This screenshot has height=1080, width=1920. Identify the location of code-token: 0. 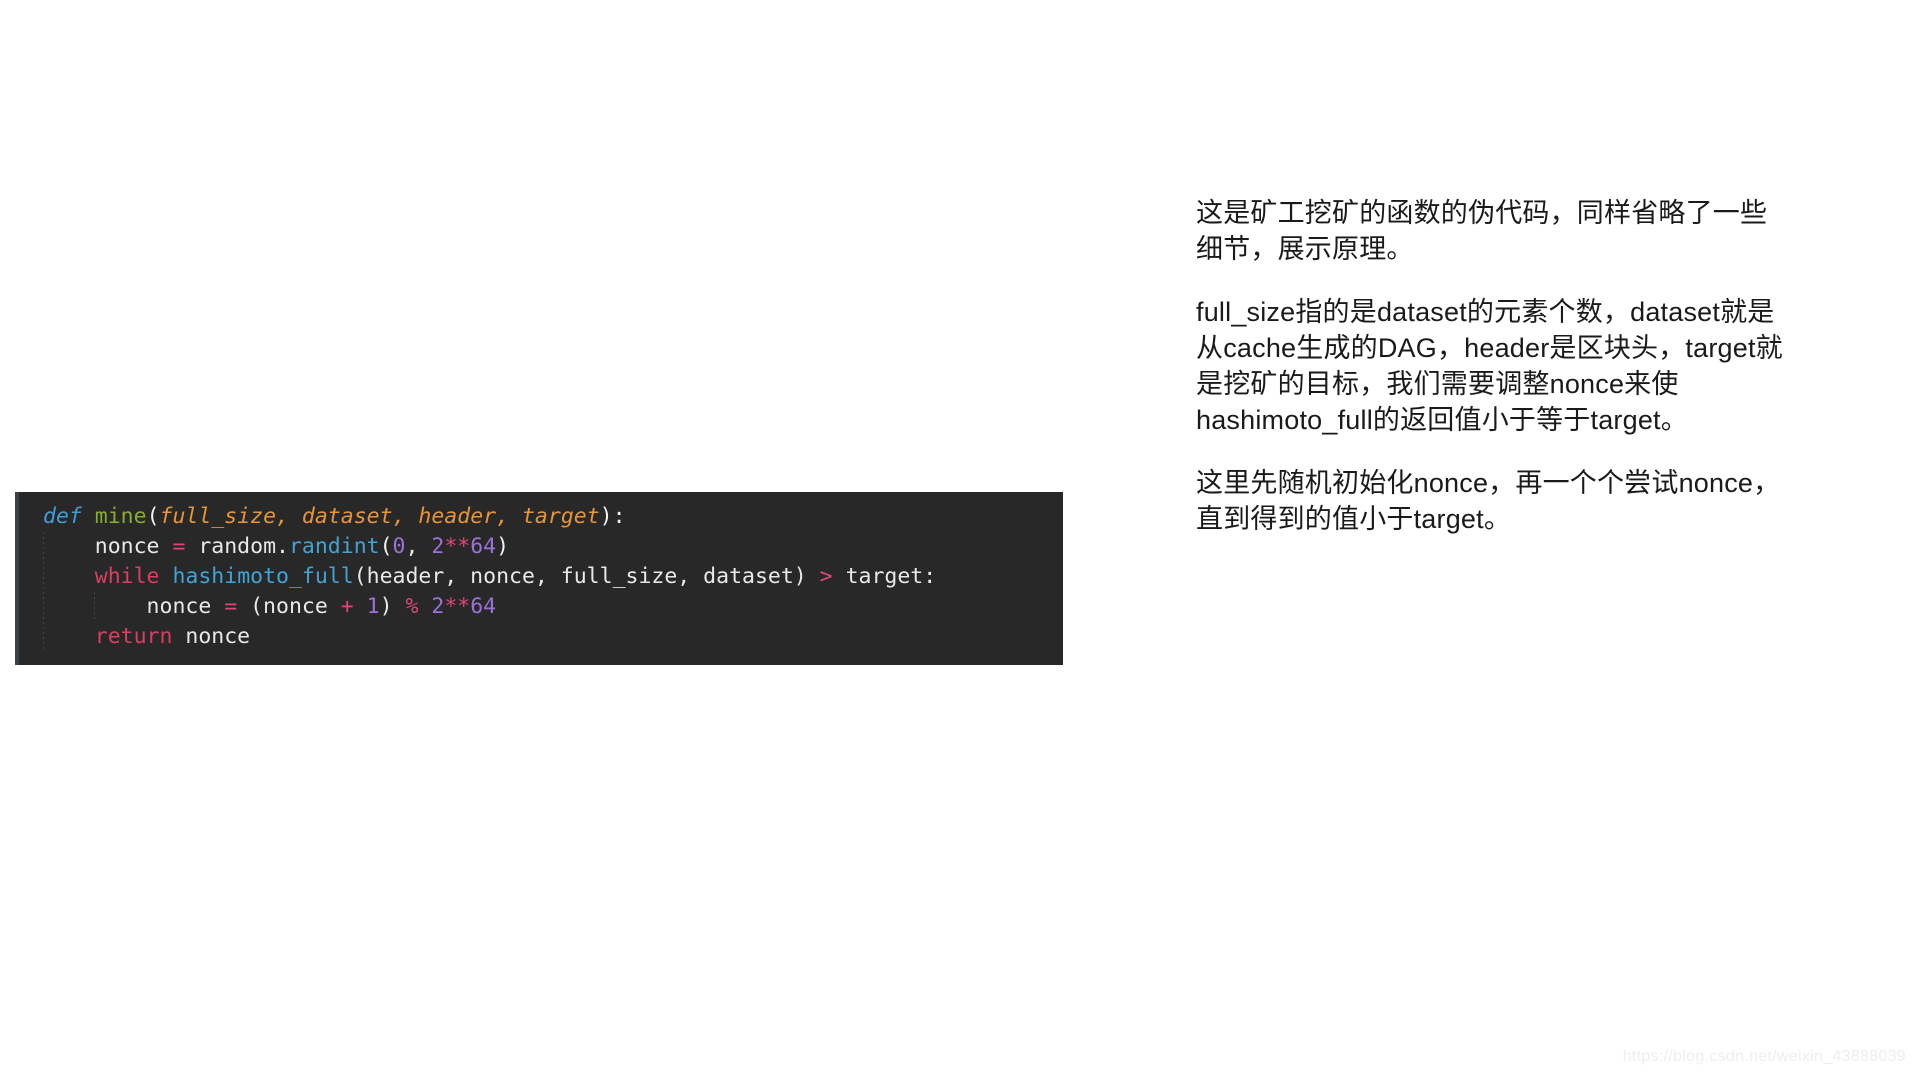
(399, 546).